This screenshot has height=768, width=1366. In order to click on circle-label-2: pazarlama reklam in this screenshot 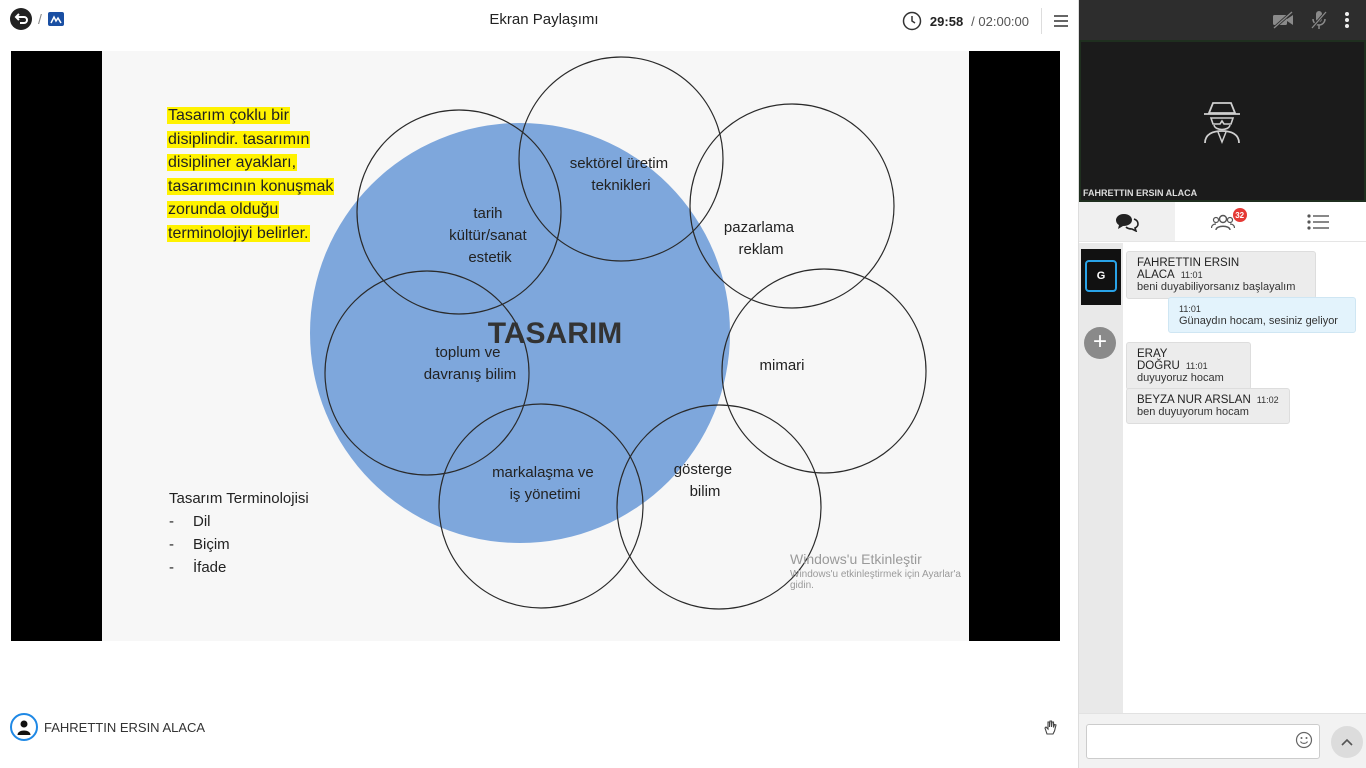, I will do `click(761, 238)`.